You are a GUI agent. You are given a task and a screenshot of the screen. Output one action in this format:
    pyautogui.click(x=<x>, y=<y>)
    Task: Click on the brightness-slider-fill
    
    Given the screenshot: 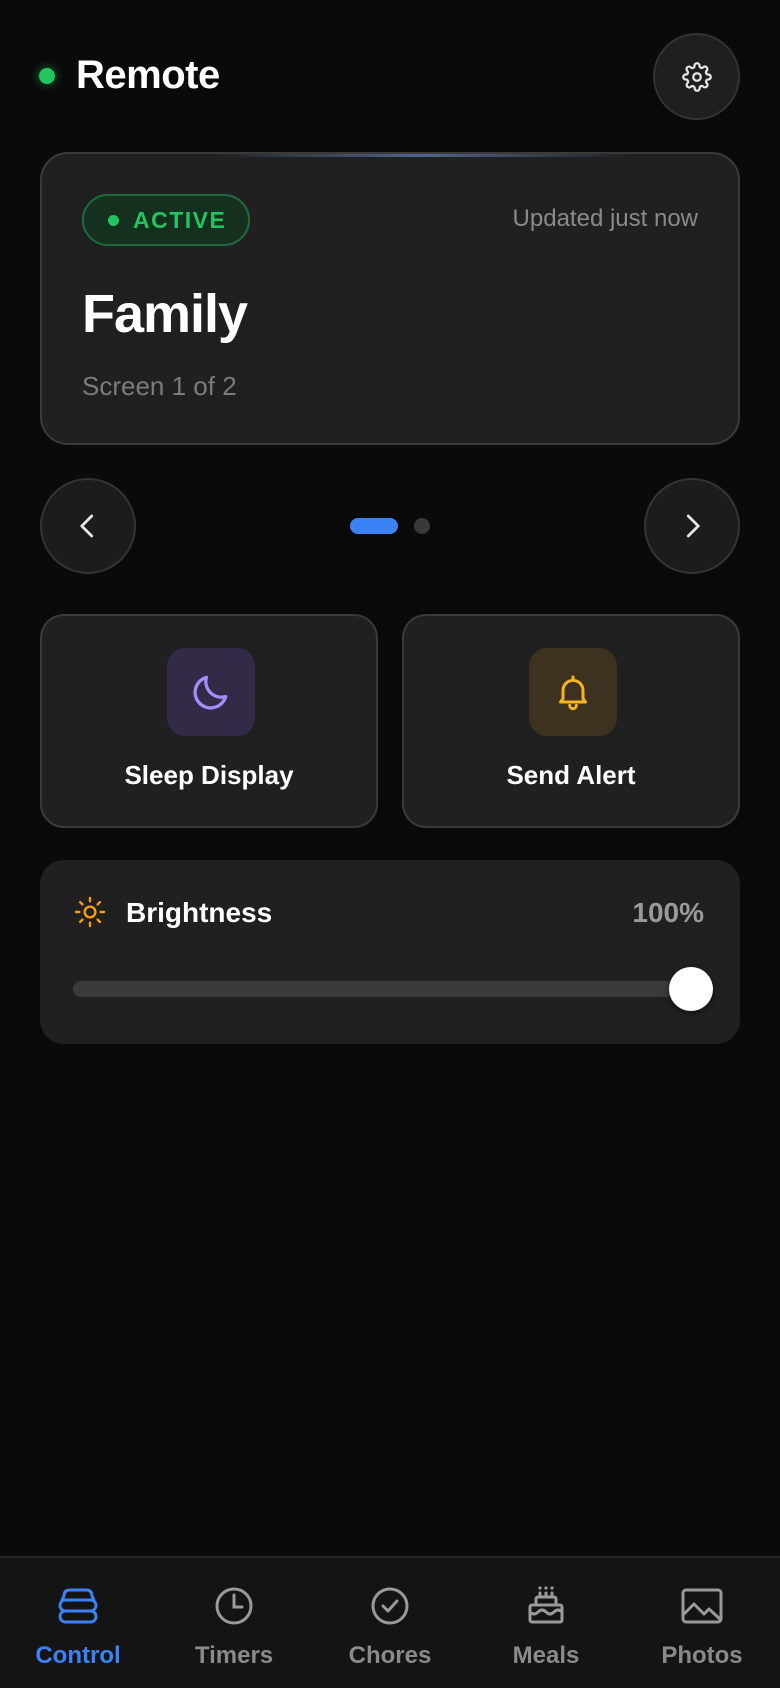 What is the action you would take?
    pyautogui.click(x=388, y=989)
    